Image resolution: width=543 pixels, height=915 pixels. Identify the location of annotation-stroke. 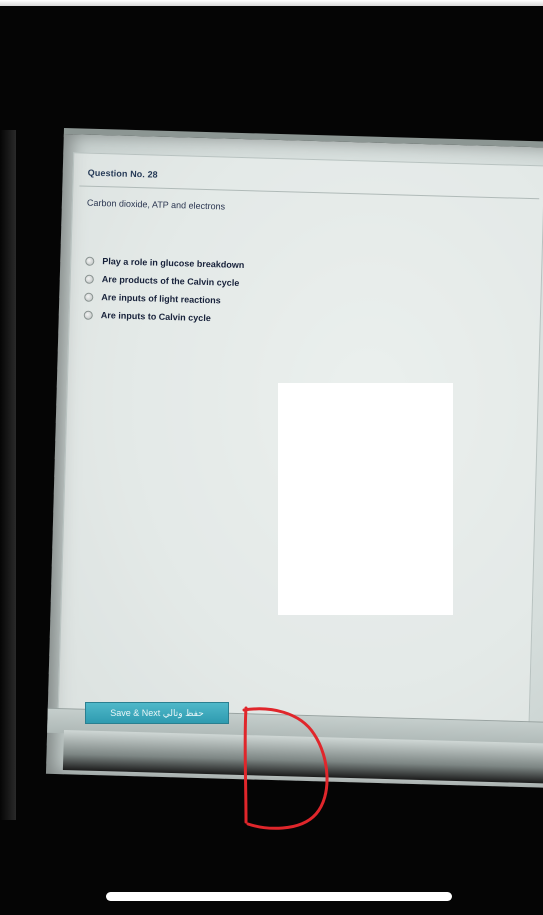
(285, 768).